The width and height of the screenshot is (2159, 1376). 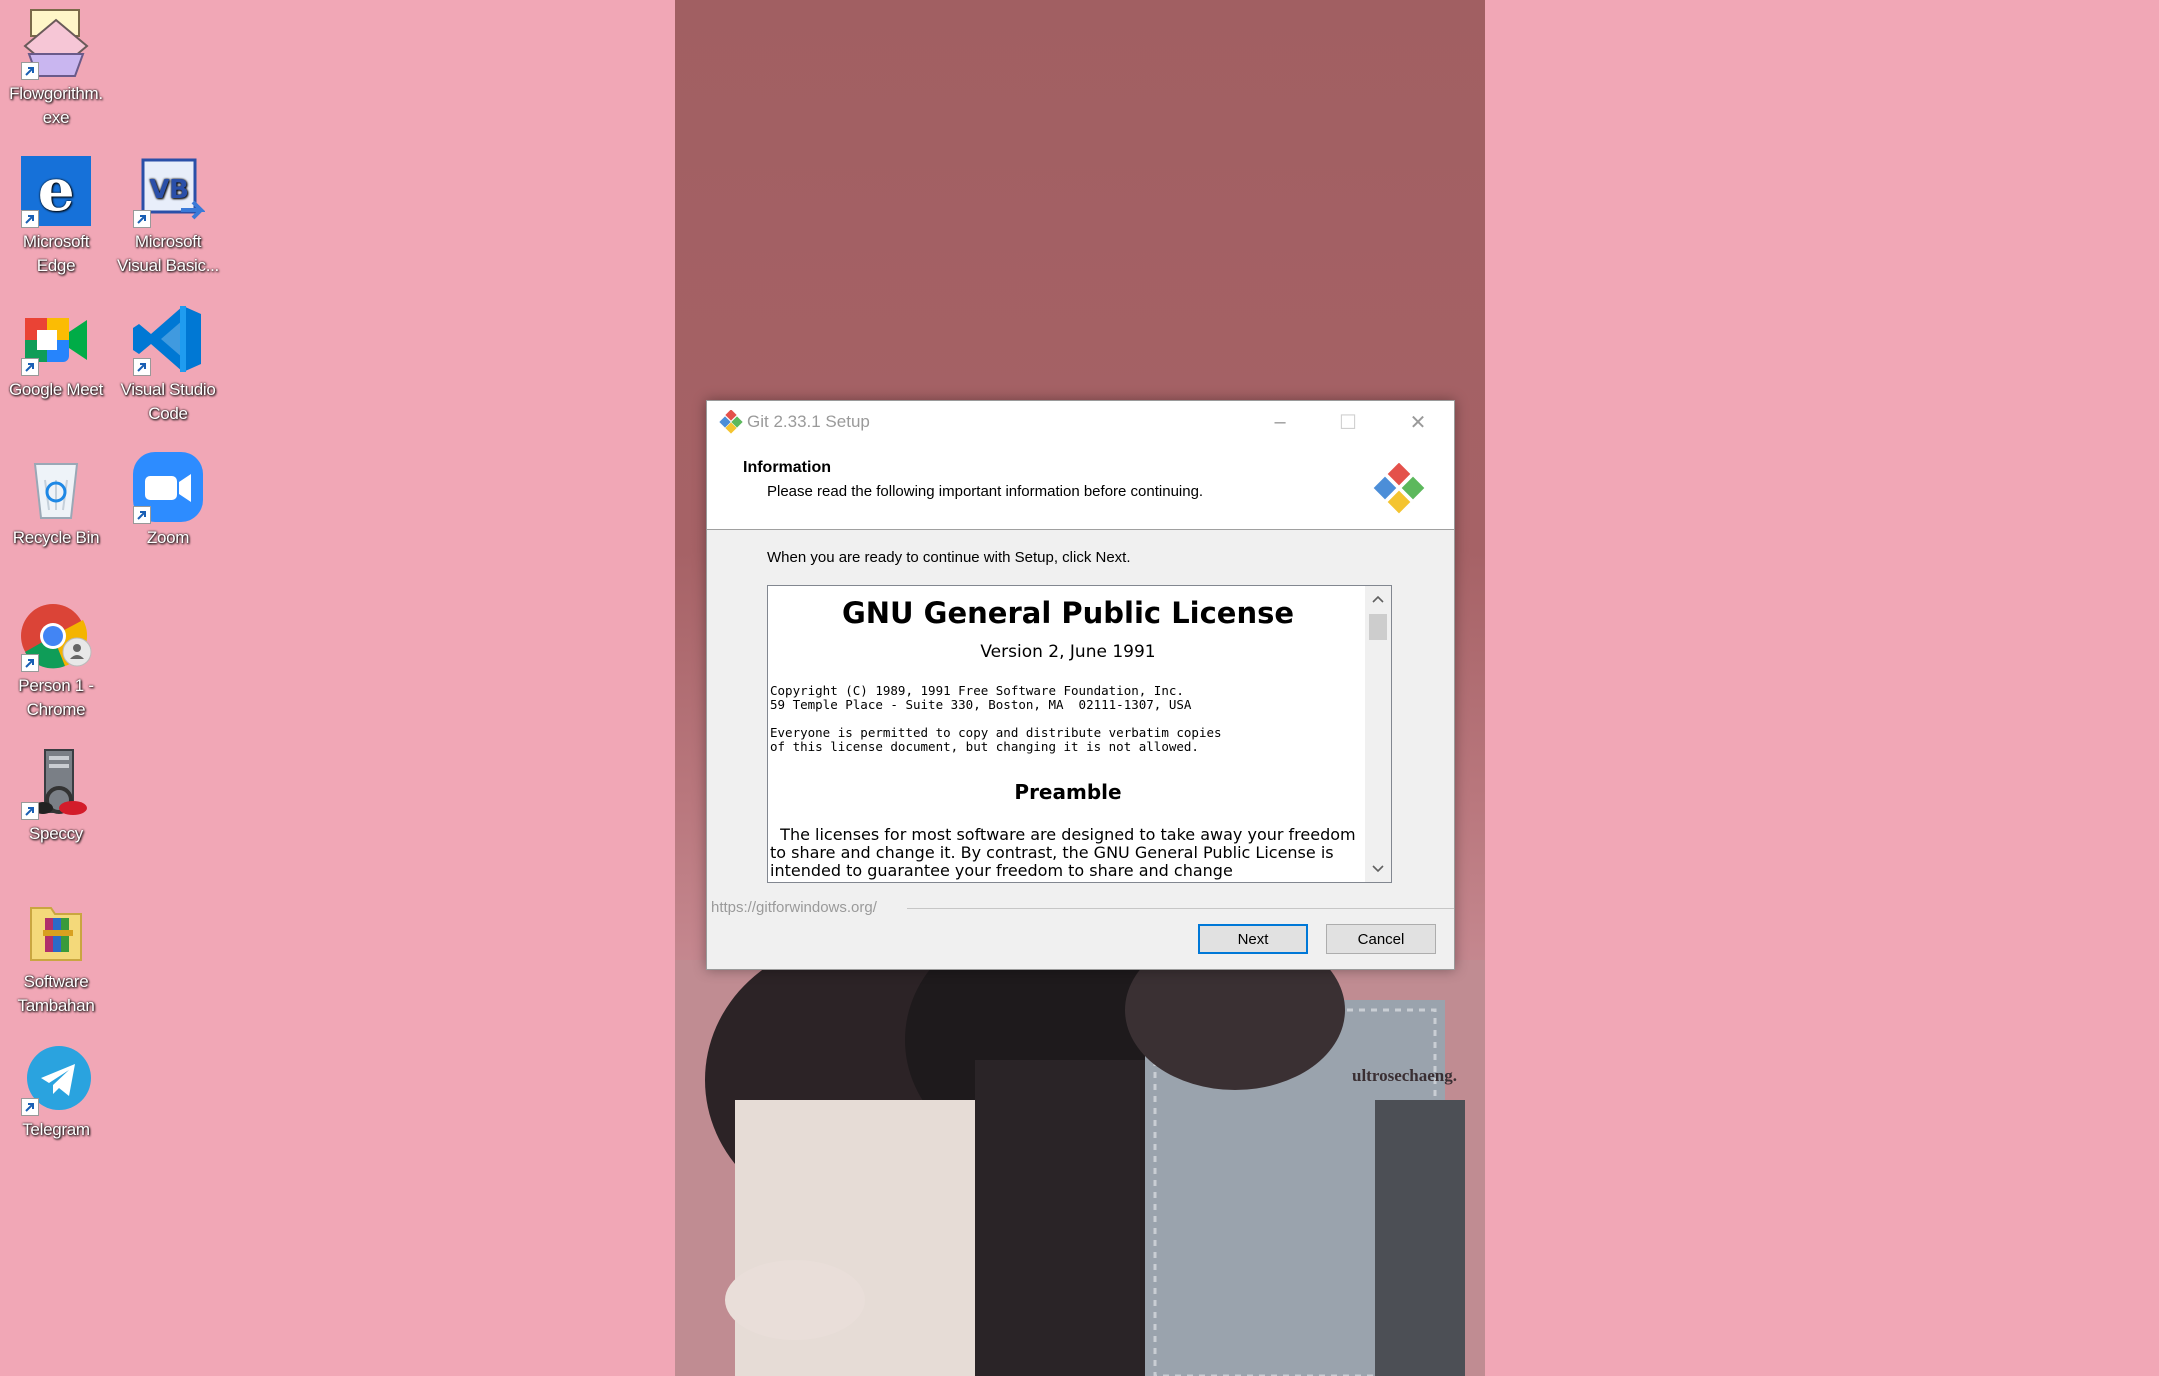 I want to click on svg-text: VB, so click(x=168, y=190).